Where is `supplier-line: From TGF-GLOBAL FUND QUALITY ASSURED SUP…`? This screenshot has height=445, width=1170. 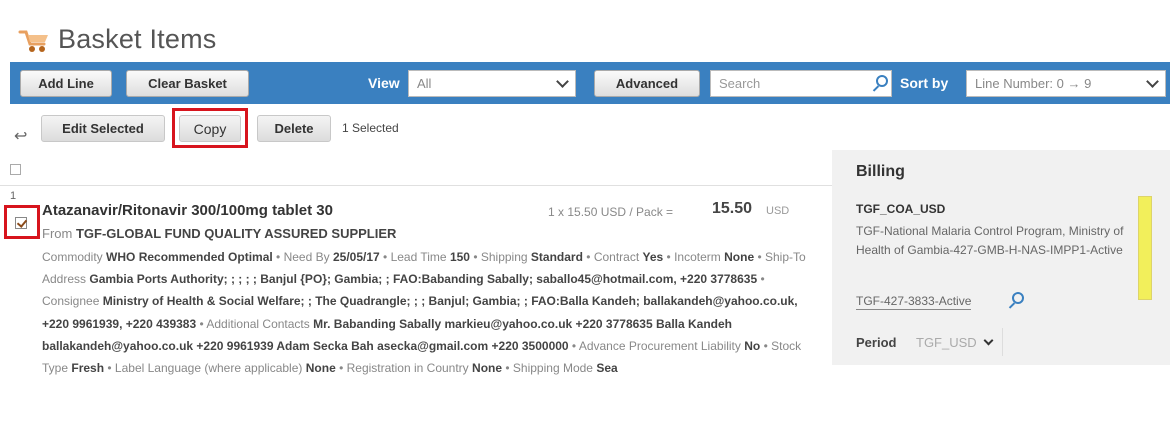 supplier-line: From TGF-GLOBAL FUND QUALITY ASSURED SUP… is located at coordinates (219, 233).